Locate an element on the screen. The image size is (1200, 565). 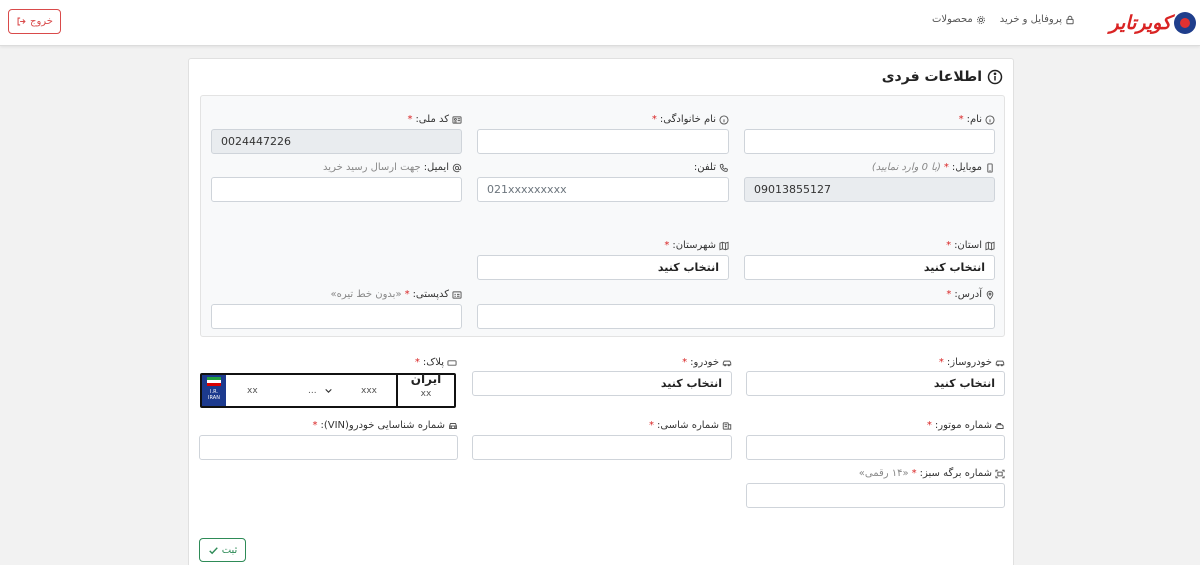
chassis-icon is located at coordinates (727, 425).